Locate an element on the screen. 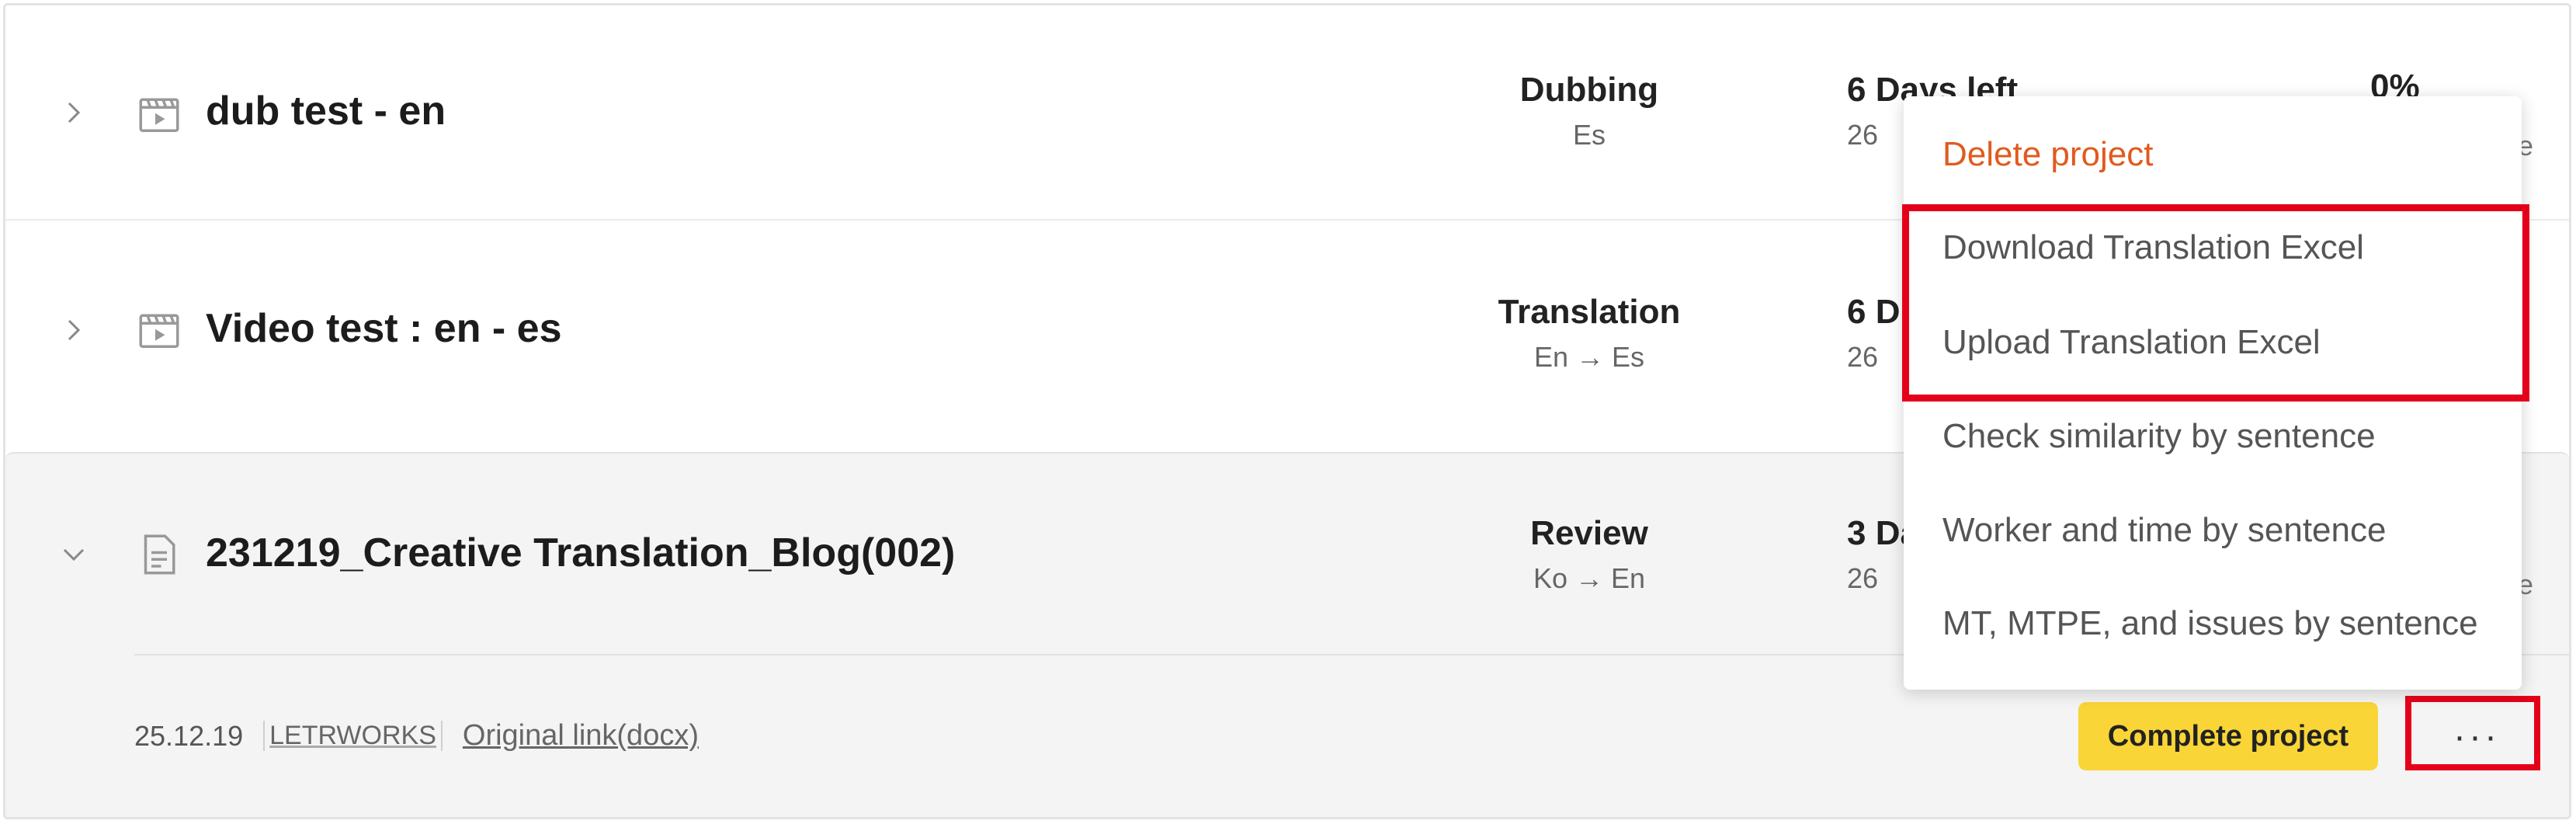  complete-project-button: Complete project is located at coordinates (2228, 736).